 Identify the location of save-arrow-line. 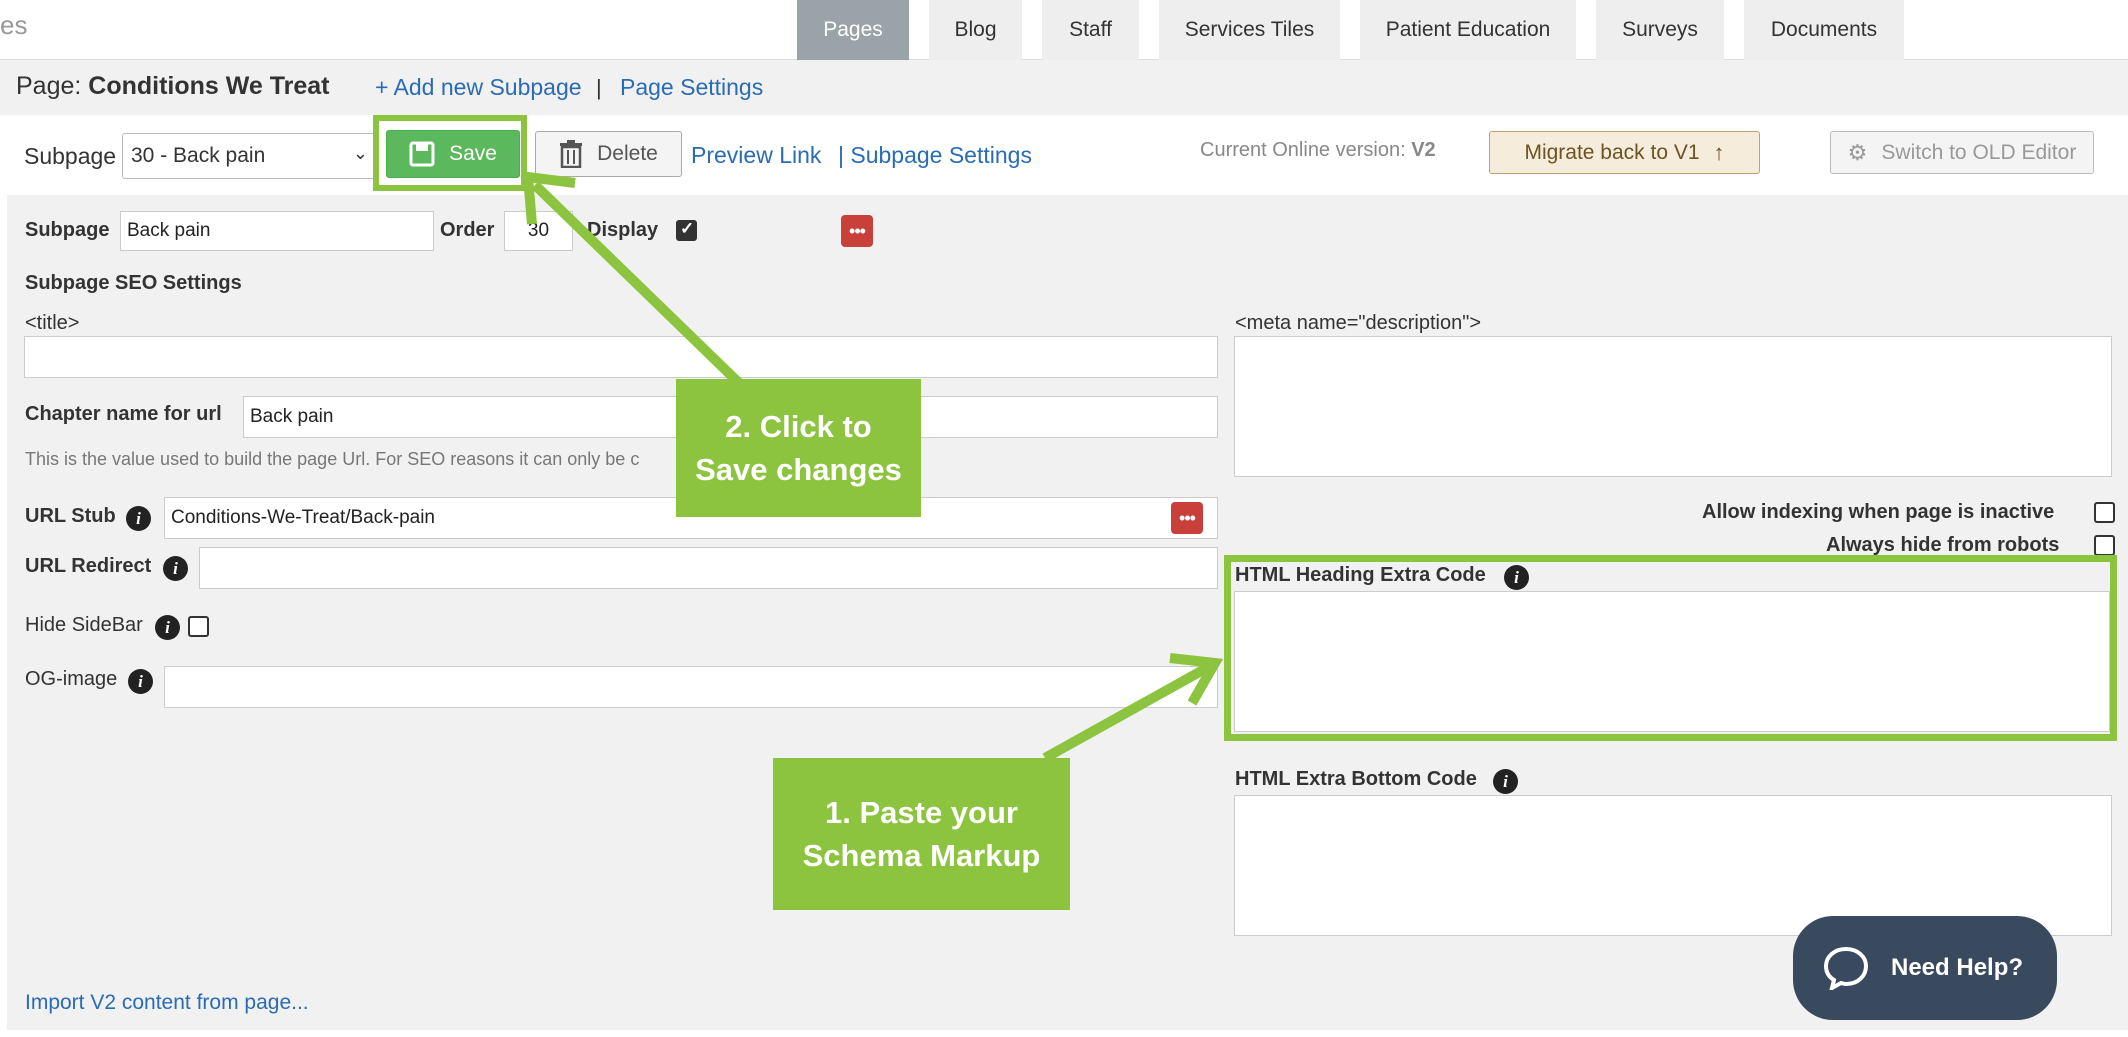
(637, 284).